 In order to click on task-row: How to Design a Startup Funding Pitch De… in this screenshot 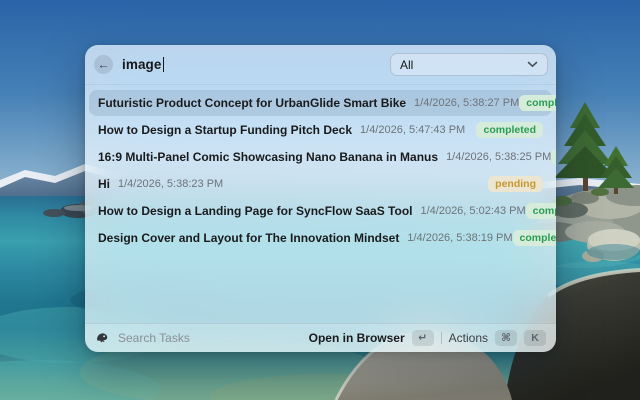, I will do `click(320, 130)`.